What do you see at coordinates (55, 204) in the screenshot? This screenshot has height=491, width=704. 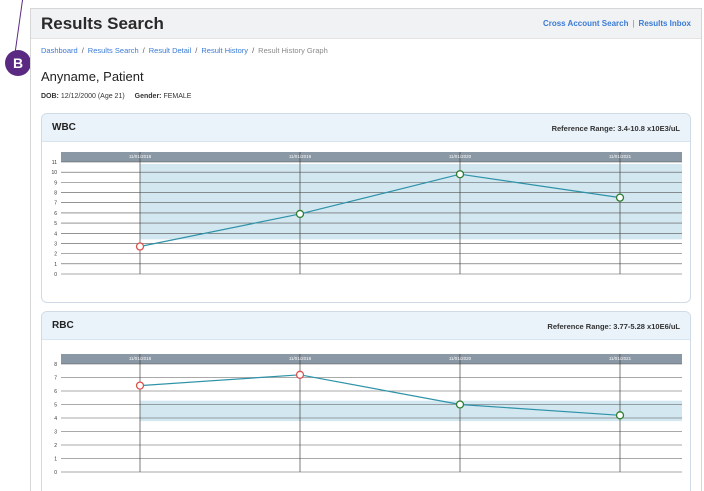 I see `wbc-y-tick-label: 7` at bounding box center [55, 204].